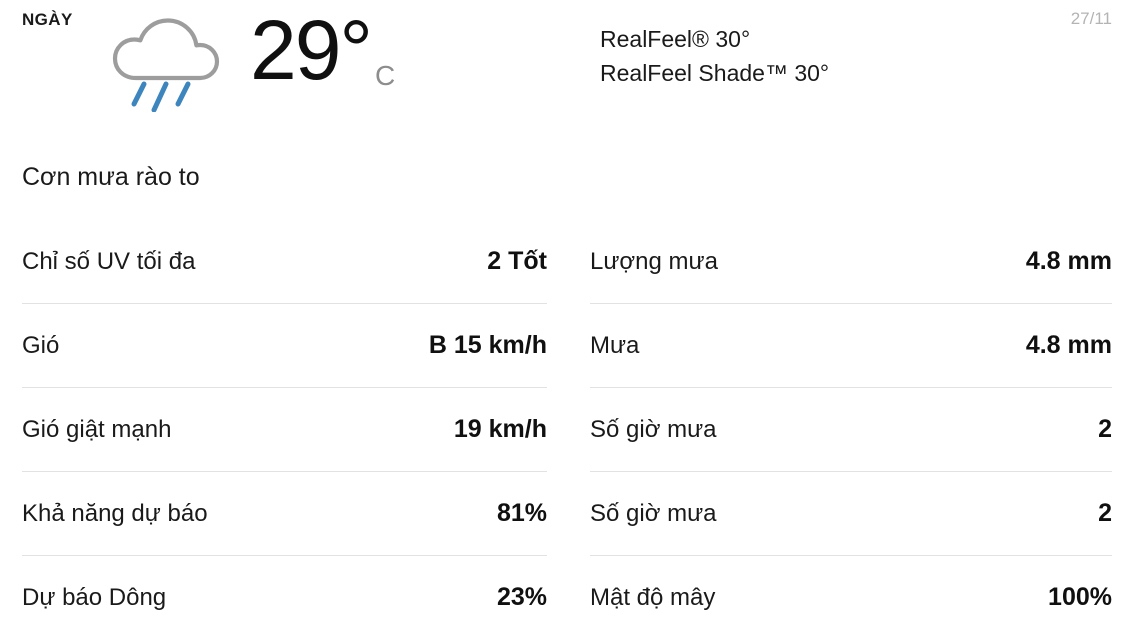 Image resolution: width=1126 pixels, height=639 pixels. What do you see at coordinates (41, 345) in the screenshot?
I see `row-label: Gió` at bounding box center [41, 345].